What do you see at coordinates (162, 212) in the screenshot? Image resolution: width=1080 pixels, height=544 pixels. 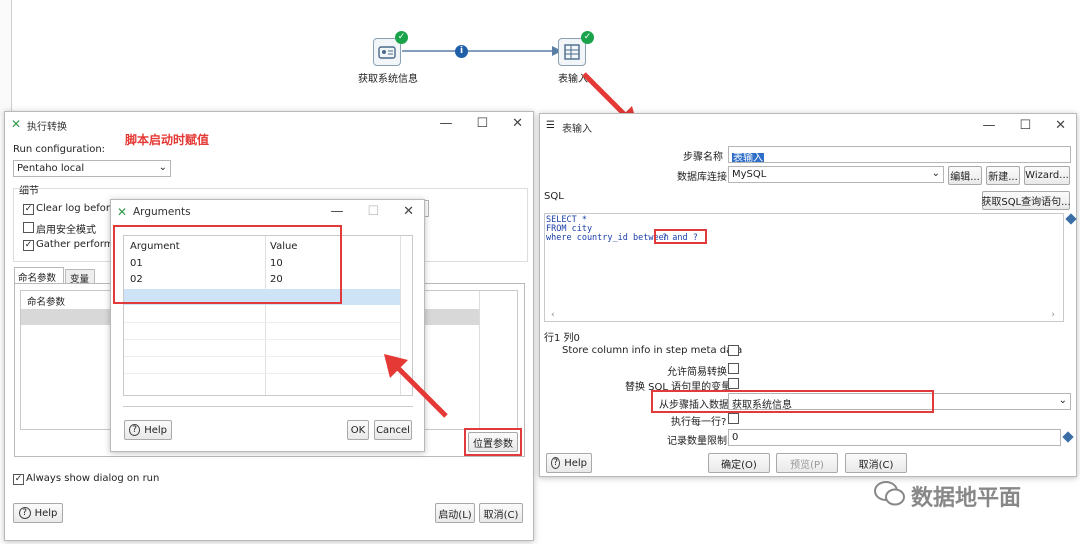 I see `dialog-title: Arguments` at bounding box center [162, 212].